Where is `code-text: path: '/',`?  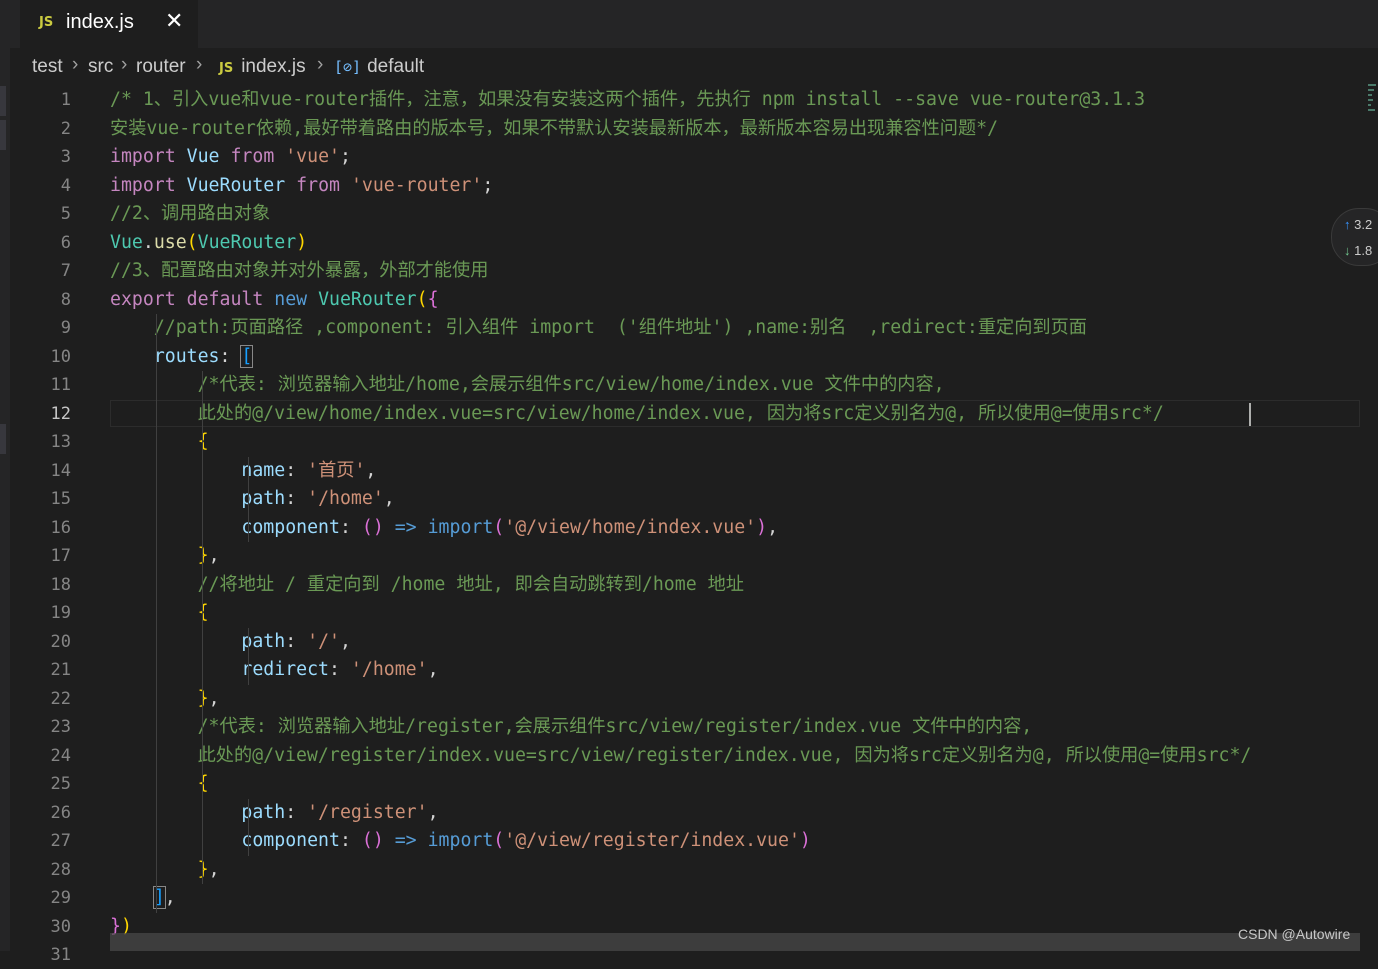
code-text: path: '/', is located at coordinates (296, 641).